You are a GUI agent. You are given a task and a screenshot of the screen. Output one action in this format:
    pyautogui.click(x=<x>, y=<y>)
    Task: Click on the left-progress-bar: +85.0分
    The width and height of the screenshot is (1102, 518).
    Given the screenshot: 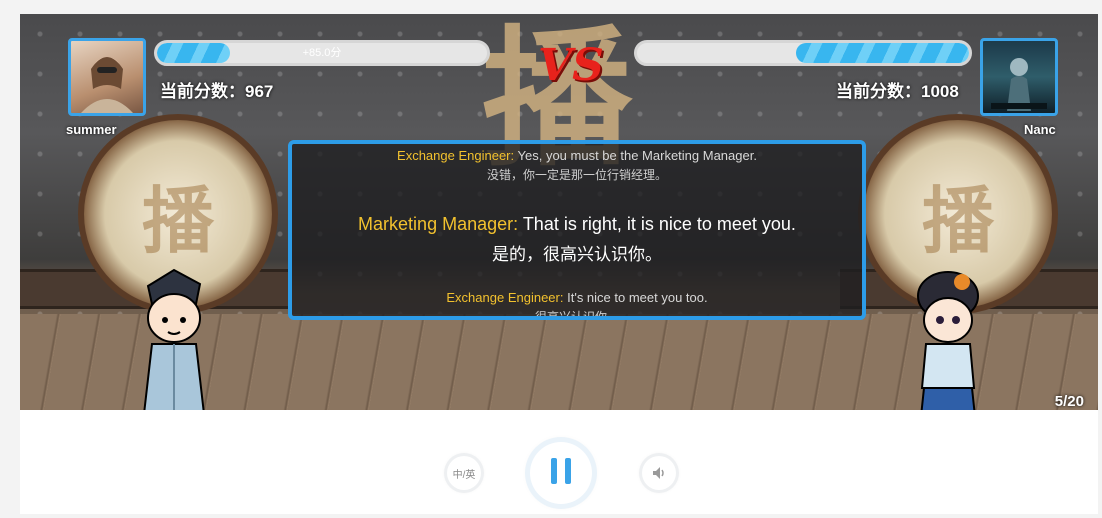 What is the action you would take?
    pyautogui.click(x=322, y=53)
    